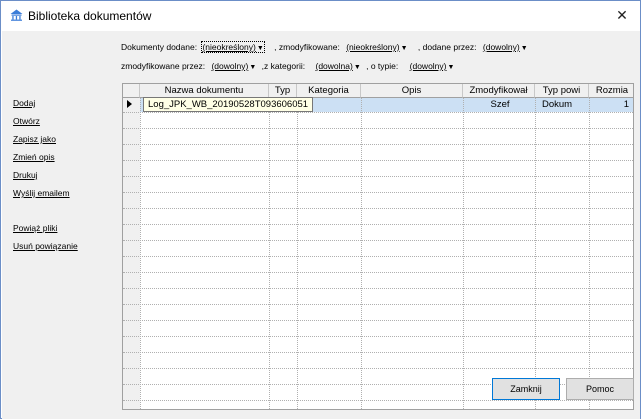 The image size is (641, 419). What do you see at coordinates (329, 91) in the screenshot?
I see `column-header-kategoria: Kategoria` at bounding box center [329, 91].